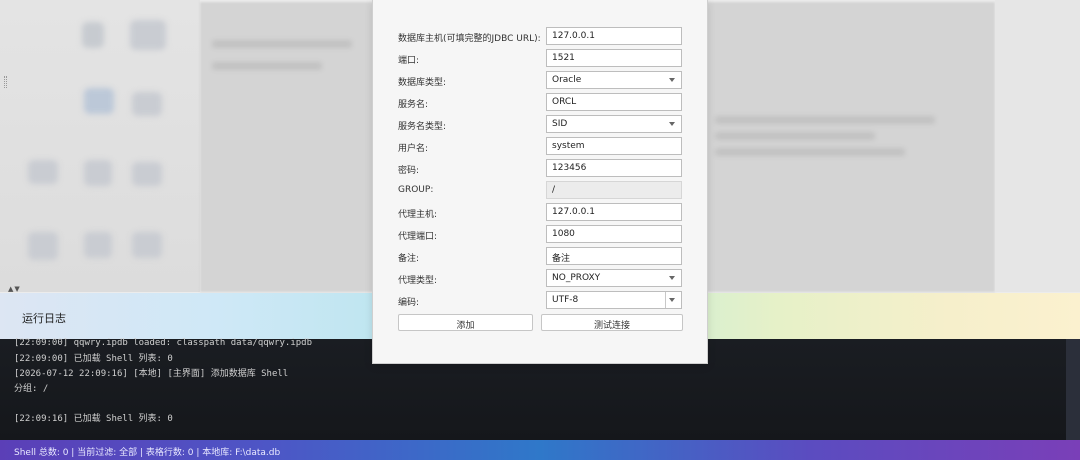  Describe the element at coordinates (14, 289) in the screenshot. I see `collapse-arrows-icon: ▲▼` at that location.